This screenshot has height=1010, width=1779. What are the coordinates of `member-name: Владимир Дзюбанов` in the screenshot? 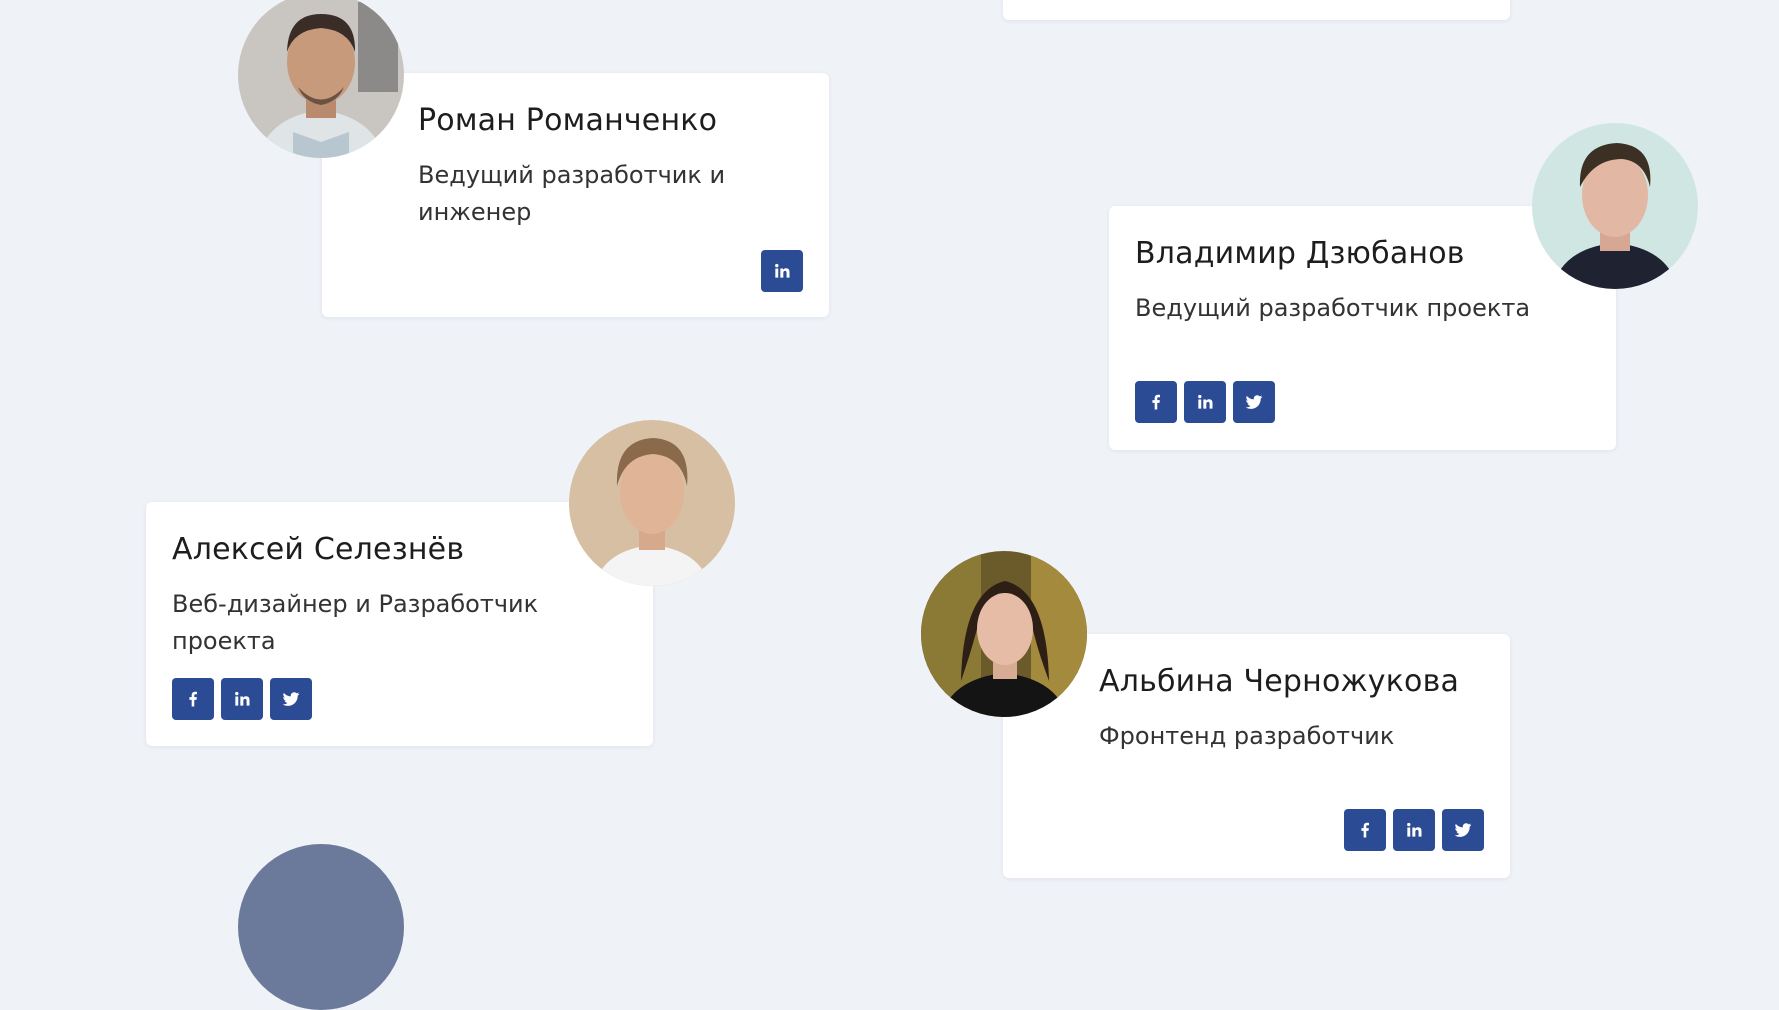 It's located at (1300, 253).